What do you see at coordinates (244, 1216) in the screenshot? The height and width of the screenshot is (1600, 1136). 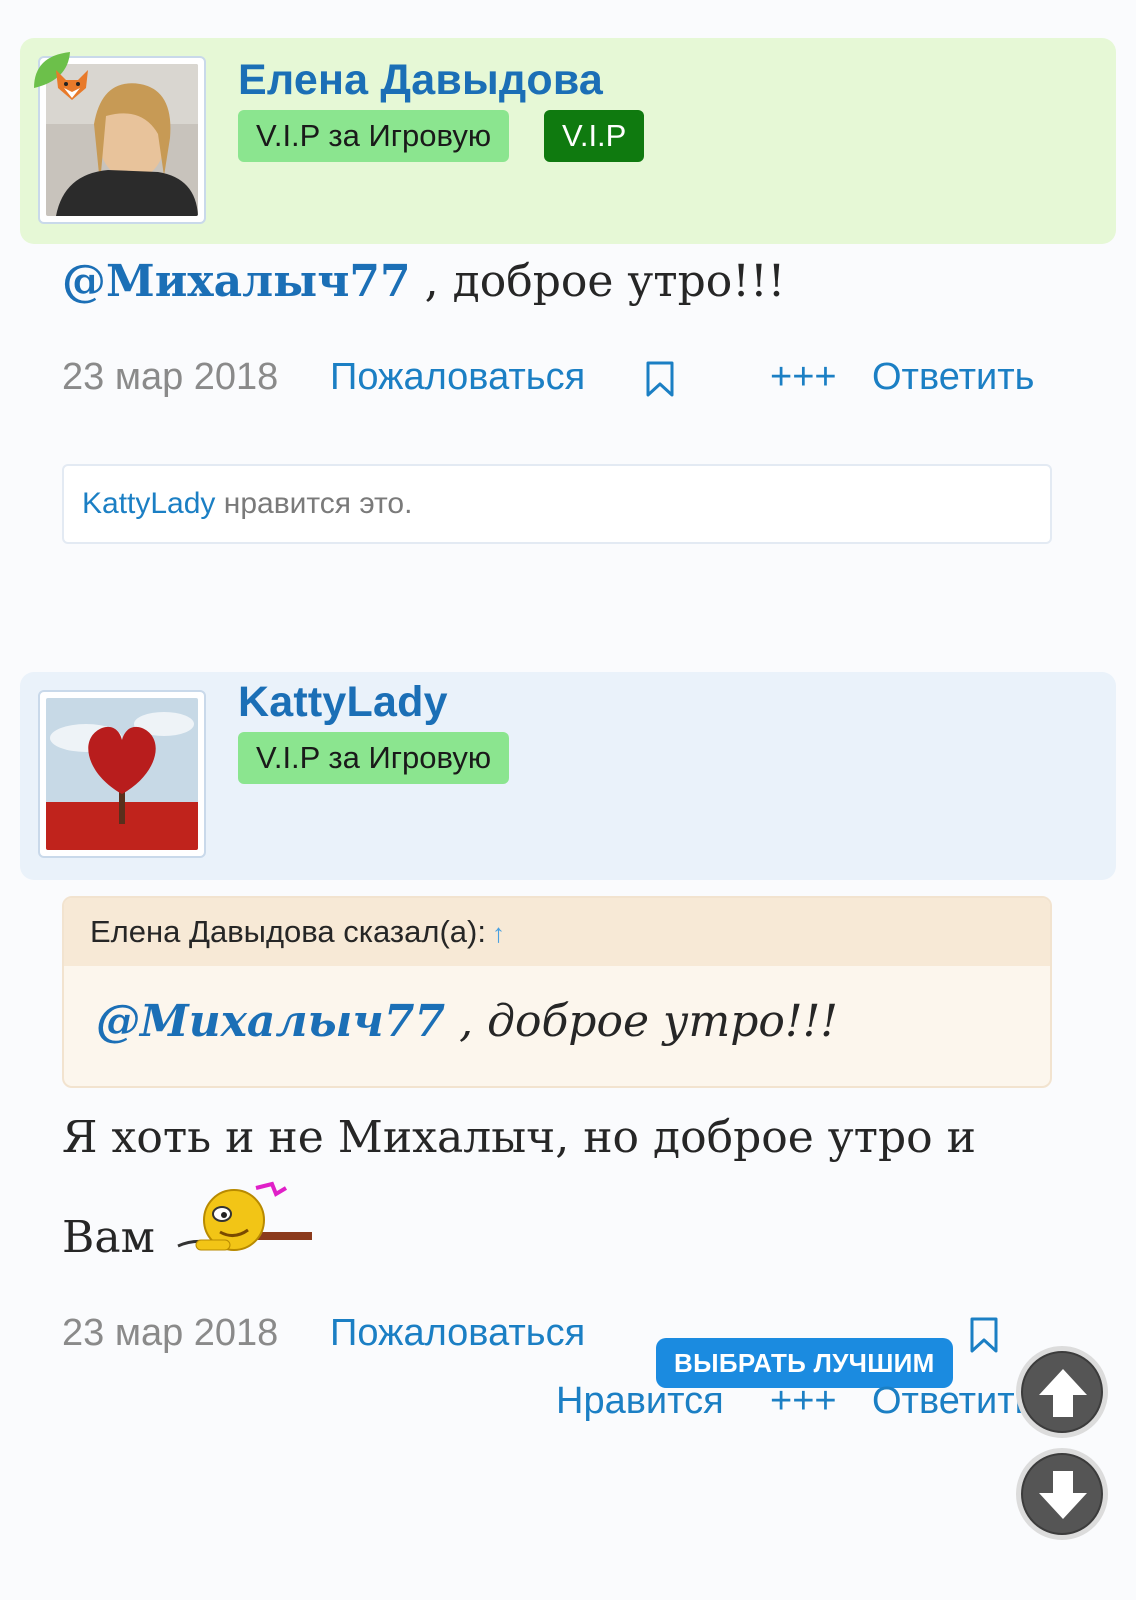 I see `smiley-emoji` at bounding box center [244, 1216].